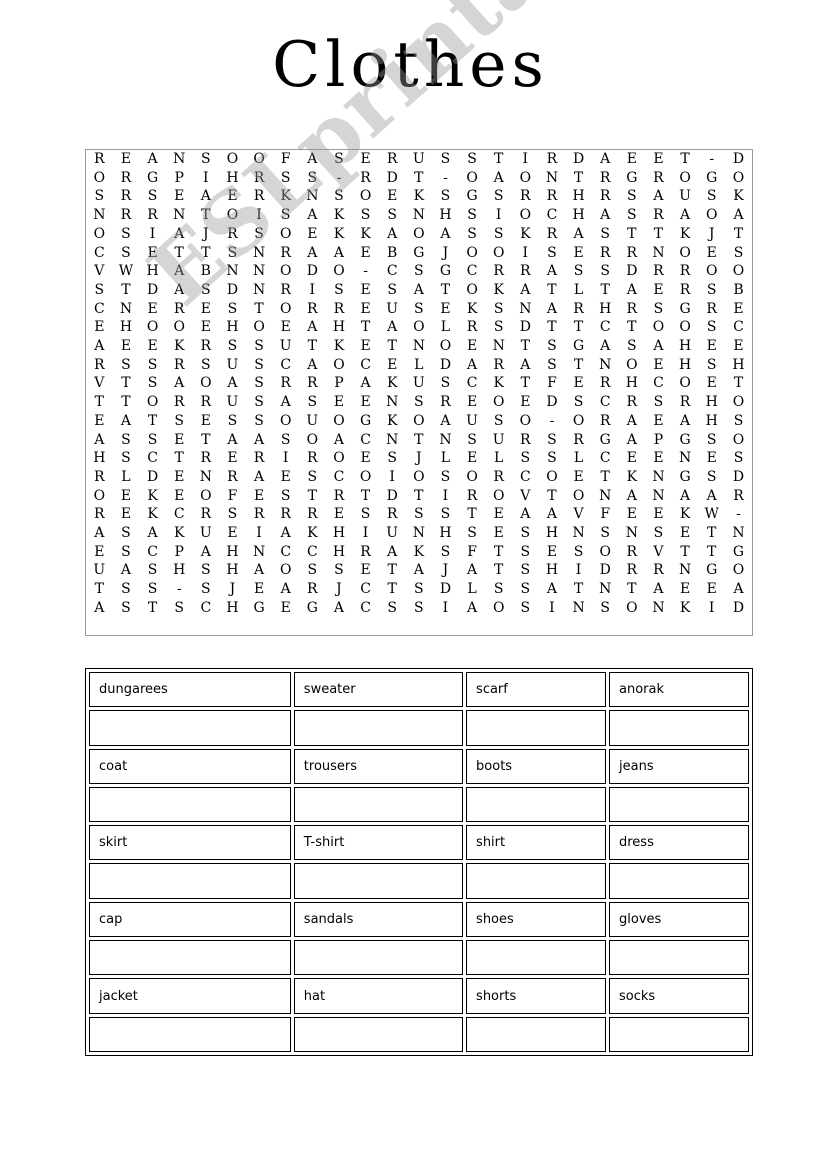 This screenshot has height=1169, width=821. What do you see at coordinates (445, 458) in the screenshot?
I see `grid-cell: L` at bounding box center [445, 458].